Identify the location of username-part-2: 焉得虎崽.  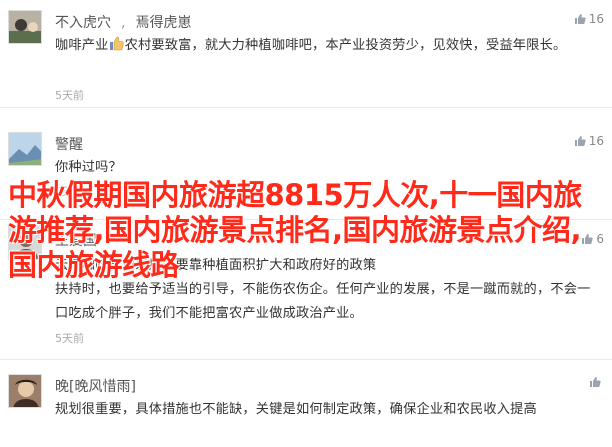
(163, 23).